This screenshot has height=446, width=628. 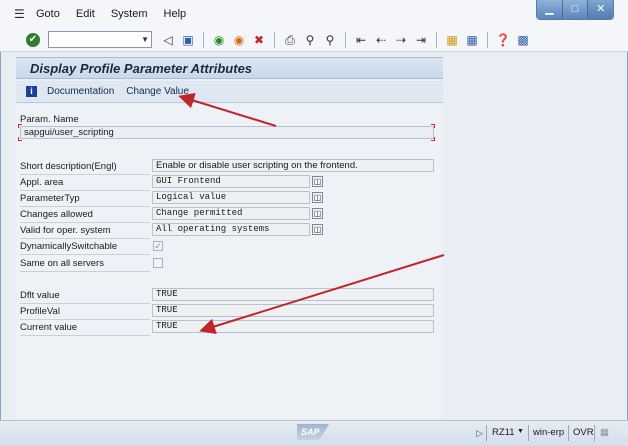 What do you see at coordinates (31, 91) in the screenshot?
I see `info-icon: i` at bounding box center [31, 91].